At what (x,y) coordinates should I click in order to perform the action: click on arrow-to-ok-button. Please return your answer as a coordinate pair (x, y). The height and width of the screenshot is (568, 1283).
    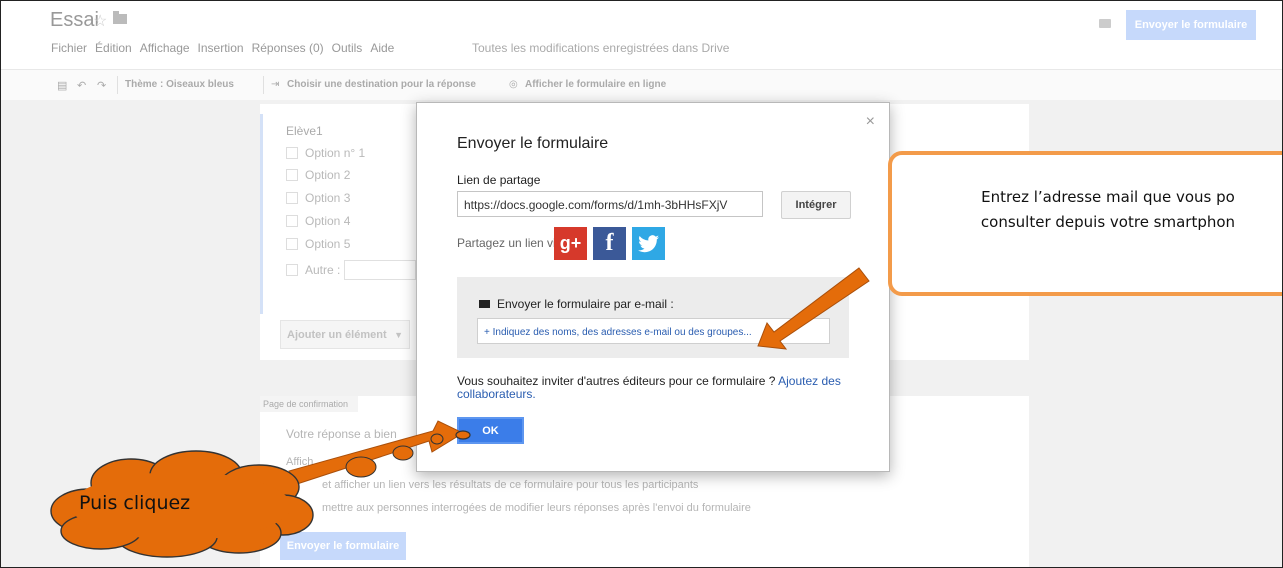
    Looking at the image, I should click on (379, 452).